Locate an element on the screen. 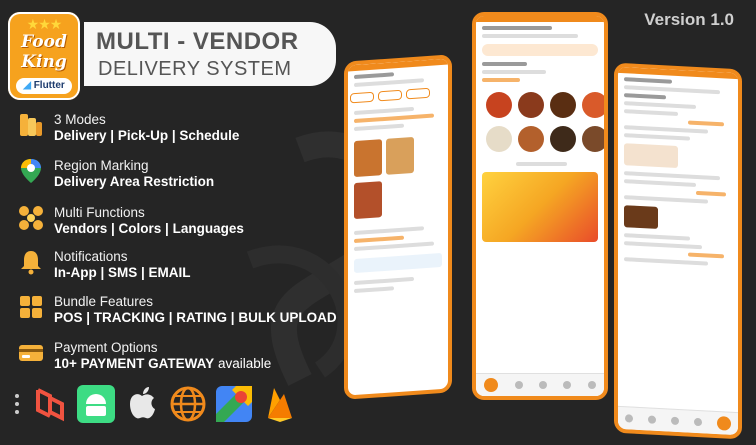 This screenshot has width=756, height=445. title-banner: MULTI - VENDOR DELIVERY SYSTEM is located at coordinates (210, 54).